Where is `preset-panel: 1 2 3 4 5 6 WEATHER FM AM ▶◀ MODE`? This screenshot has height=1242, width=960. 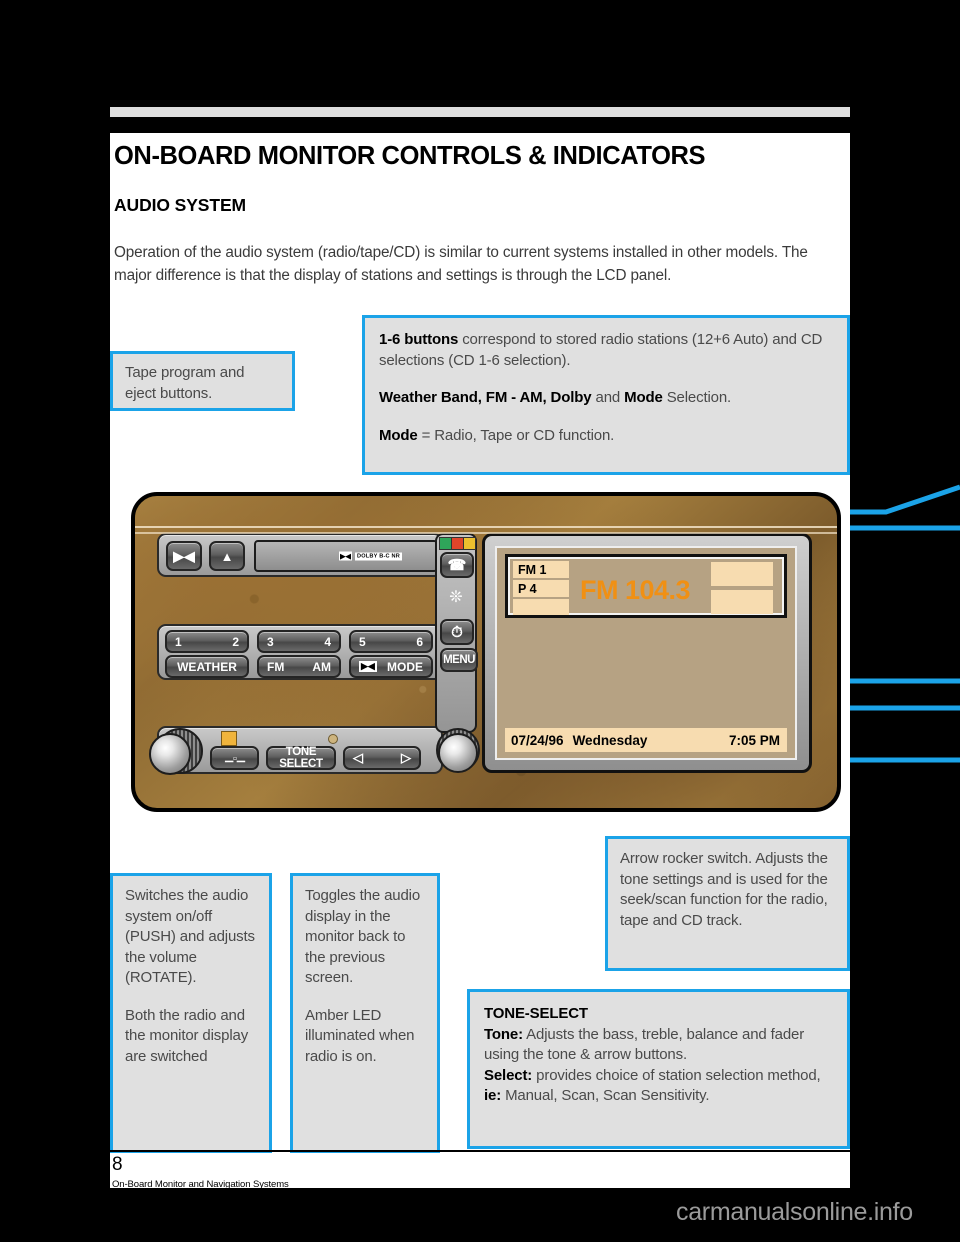
preset-panel: 1 2 3 4 5 6 WEATHER FM AM ▶◀ MODE is located at coordinates (300, 652).